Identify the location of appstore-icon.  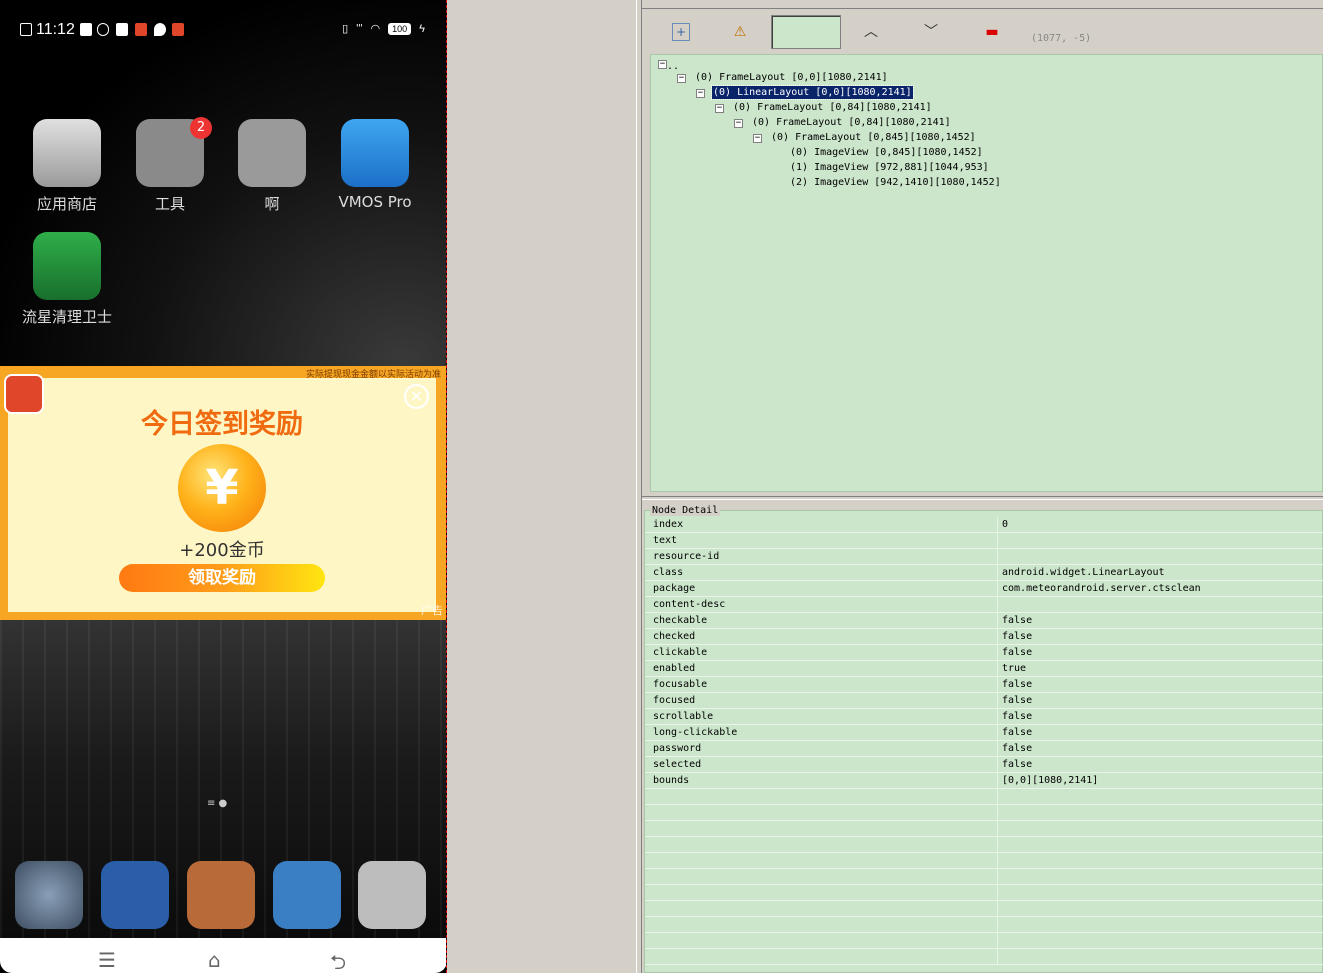
(67, 153).